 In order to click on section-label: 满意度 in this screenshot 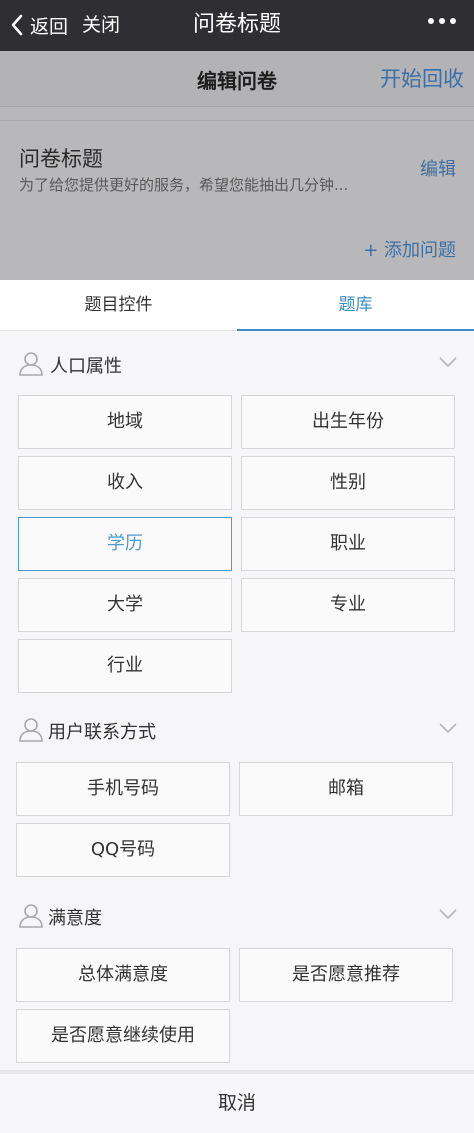, I will do `click(75, 918)`.